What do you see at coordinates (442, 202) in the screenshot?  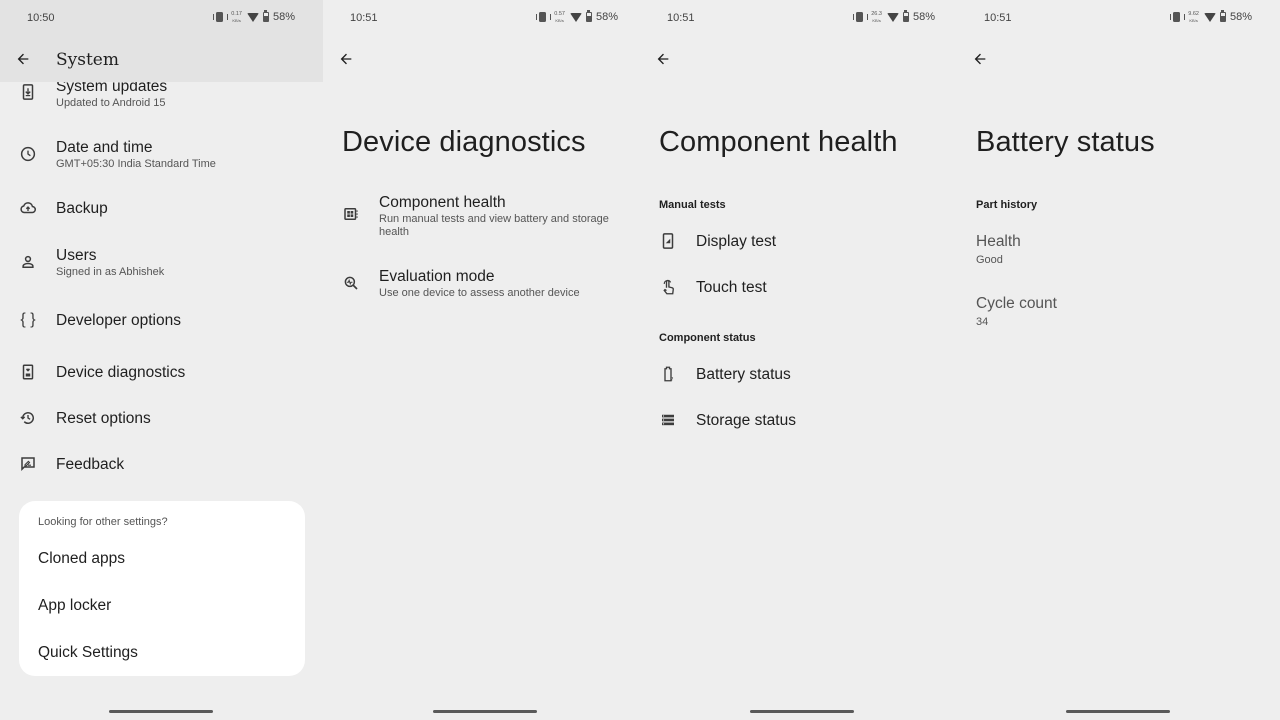 I see `list-item-title: Component health` at bounding box center [442, 202].